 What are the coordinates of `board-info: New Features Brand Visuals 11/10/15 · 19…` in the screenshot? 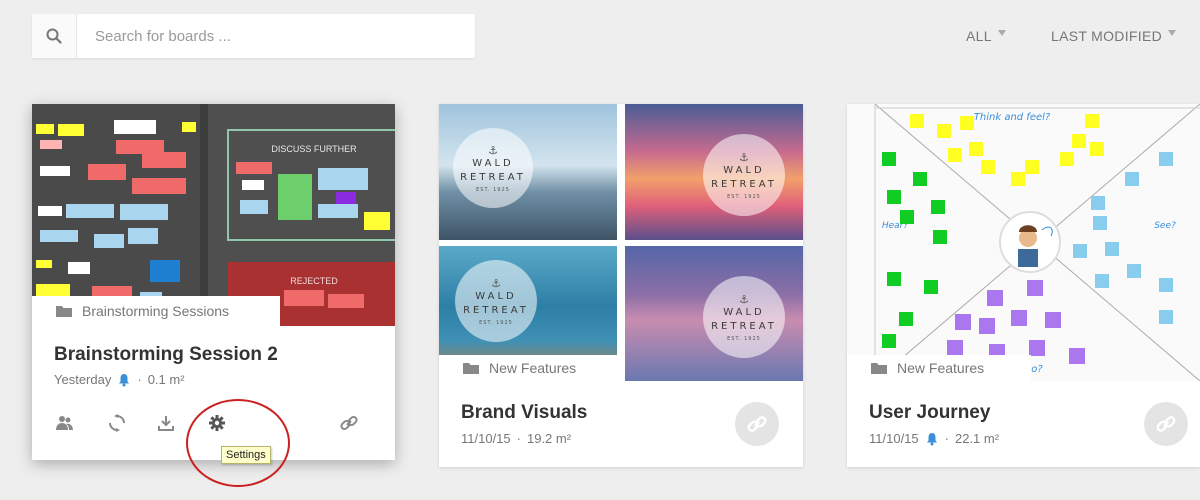 It's located at (621, 411).